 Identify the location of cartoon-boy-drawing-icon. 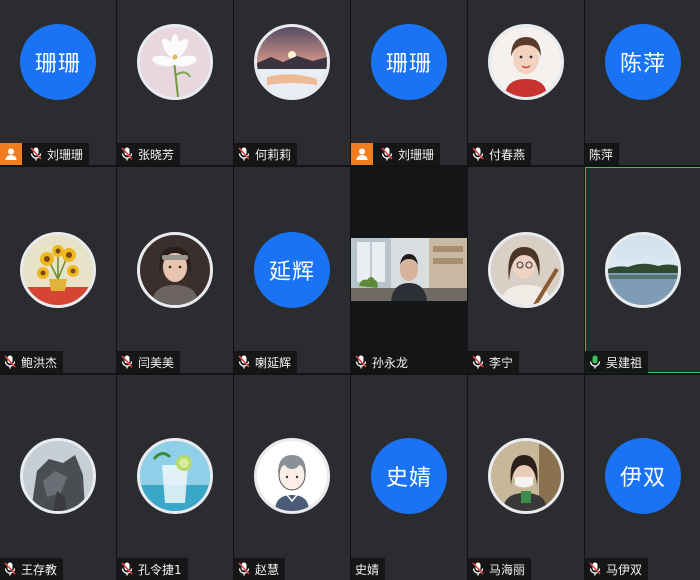
(292, 476).